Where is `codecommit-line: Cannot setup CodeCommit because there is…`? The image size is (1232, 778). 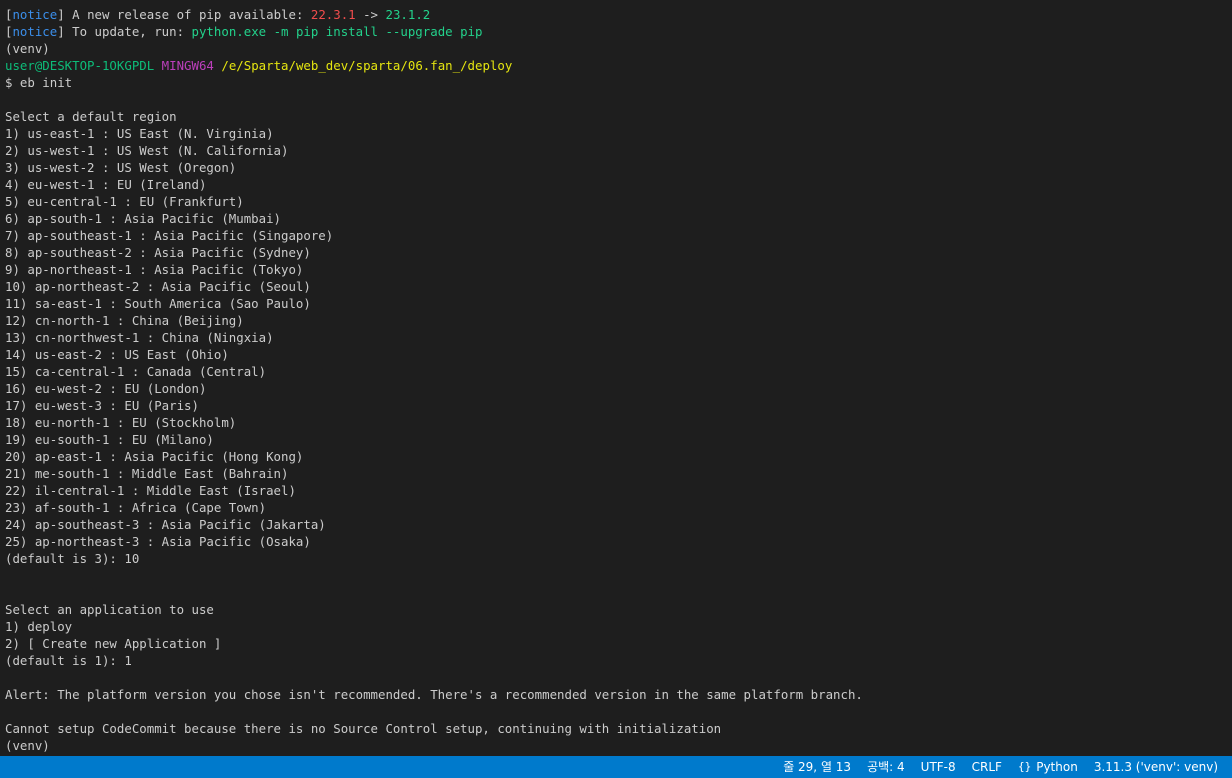
codecommit-line: Cannot setup CodeCommit because there is… is located at coordinates (363, 728).